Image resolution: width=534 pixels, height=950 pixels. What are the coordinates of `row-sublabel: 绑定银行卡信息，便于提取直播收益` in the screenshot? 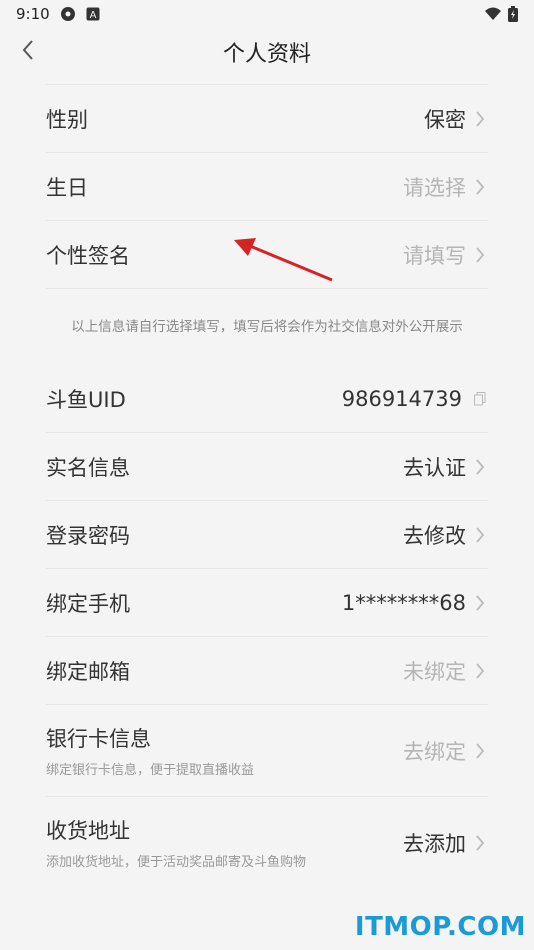 It's located at (150, 770).